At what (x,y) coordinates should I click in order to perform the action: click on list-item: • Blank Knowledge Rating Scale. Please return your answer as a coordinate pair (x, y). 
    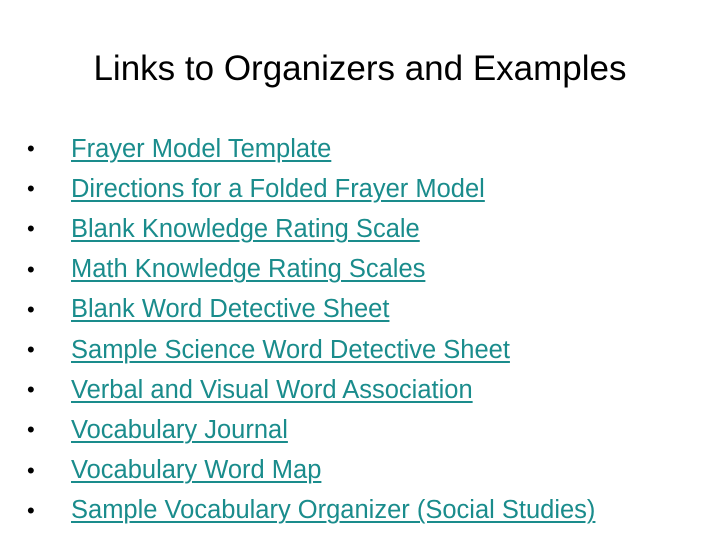
    Looking at the image, I should click on (307, 229).